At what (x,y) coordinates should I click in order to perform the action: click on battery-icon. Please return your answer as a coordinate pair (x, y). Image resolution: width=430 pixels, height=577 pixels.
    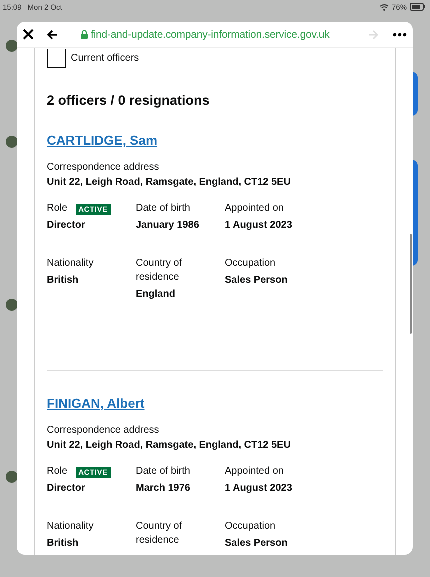
    Looking at the image, I should click on (418, 7).